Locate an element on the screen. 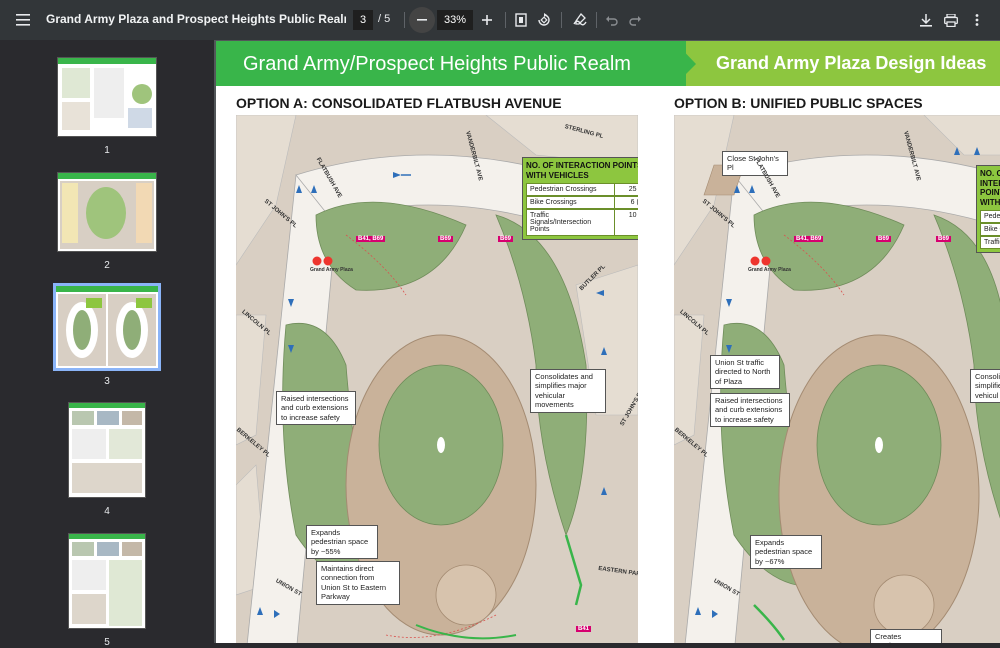 The image size is (1000, 648). table-title: NO. OF INTERACTION POINTS WITH VEHICLES is located at coordinates (582, 170).